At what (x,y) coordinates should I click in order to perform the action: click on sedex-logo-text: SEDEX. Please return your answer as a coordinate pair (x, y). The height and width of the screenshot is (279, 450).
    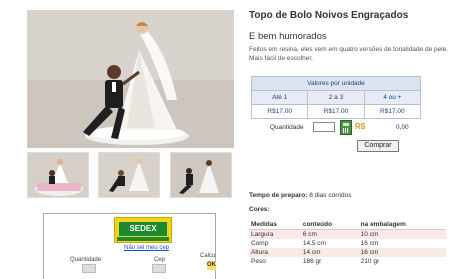
    Looking at the image, I should click on (143, 229).